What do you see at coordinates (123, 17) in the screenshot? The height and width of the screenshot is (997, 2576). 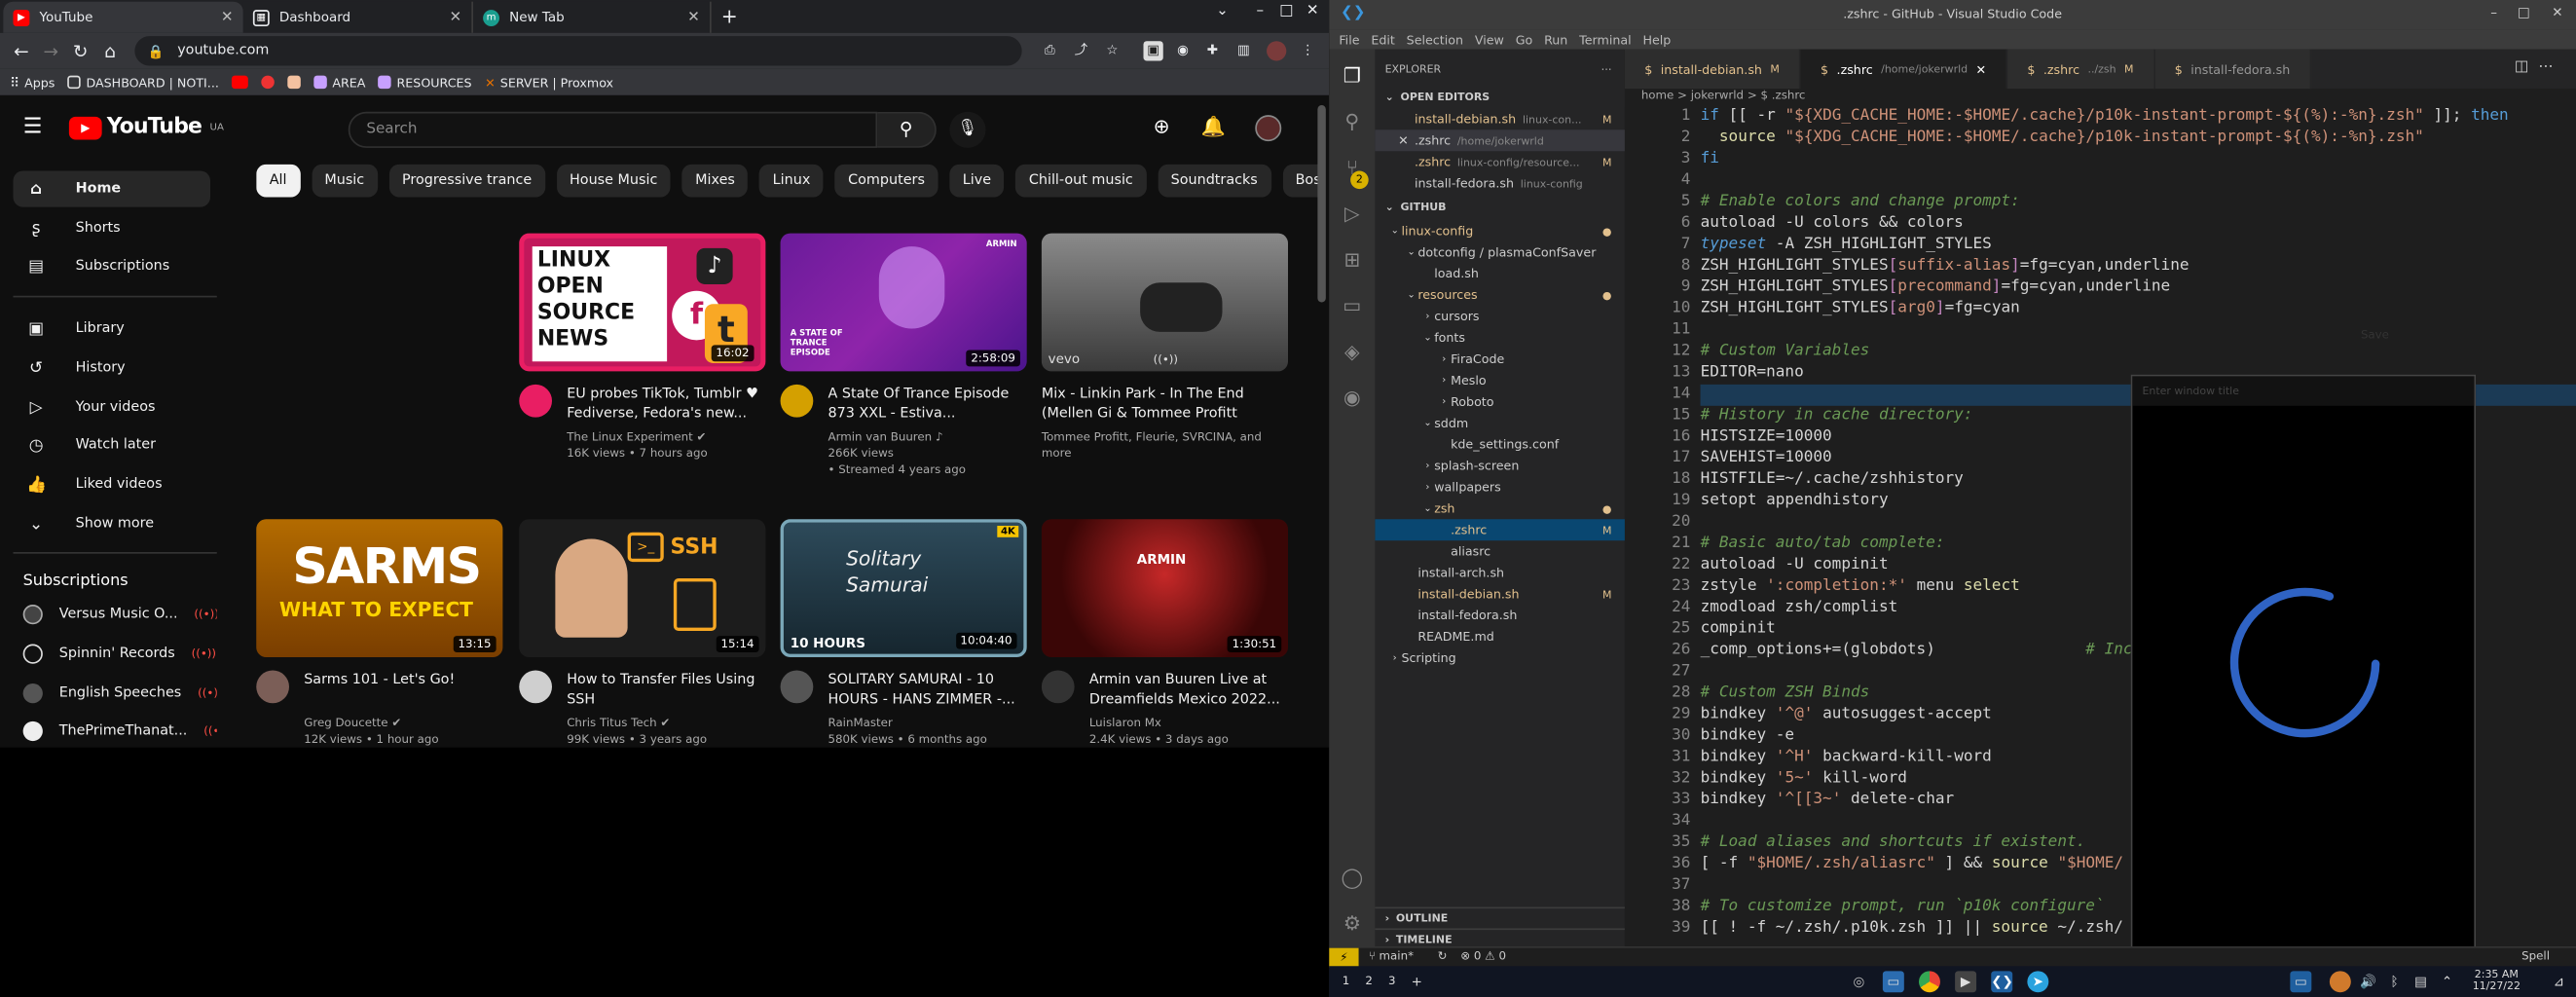 I see `tab-youtube: ▶ YouTube ✕` at bounding box center [123, 17].